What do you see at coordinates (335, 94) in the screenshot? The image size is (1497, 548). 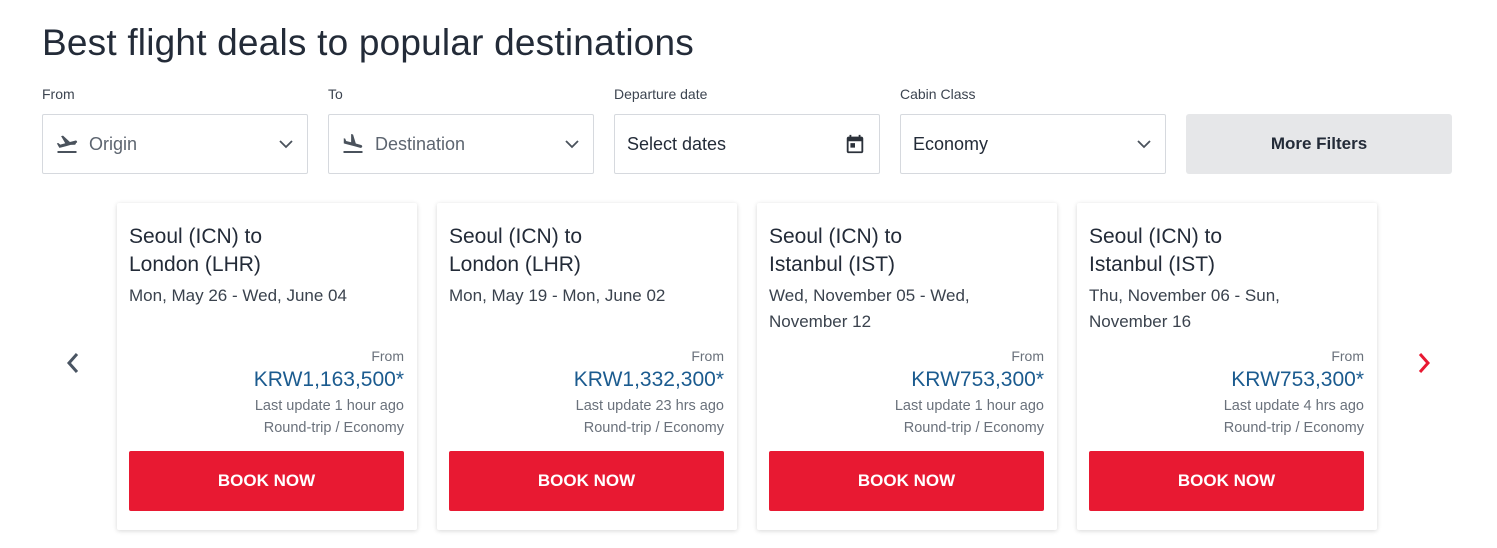 I see `to-label: To` at bounding box center [335, 94].